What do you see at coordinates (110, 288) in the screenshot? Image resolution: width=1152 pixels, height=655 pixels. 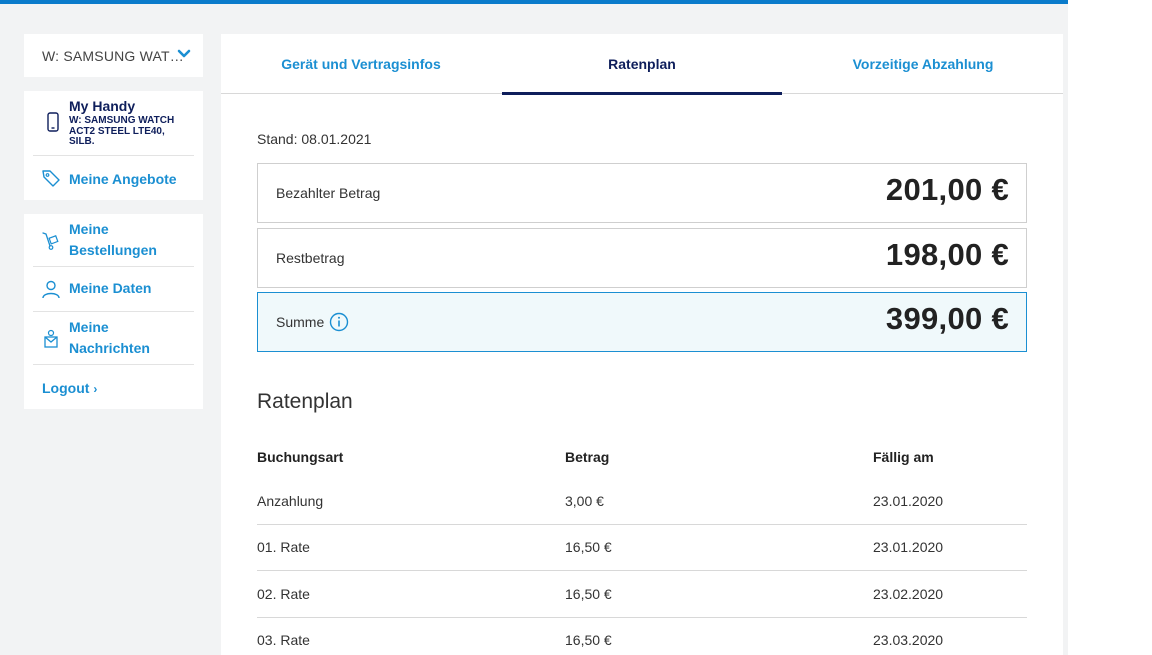 I see `sidebar-item-label: Meine Daten` at bounding box center [110, 288].